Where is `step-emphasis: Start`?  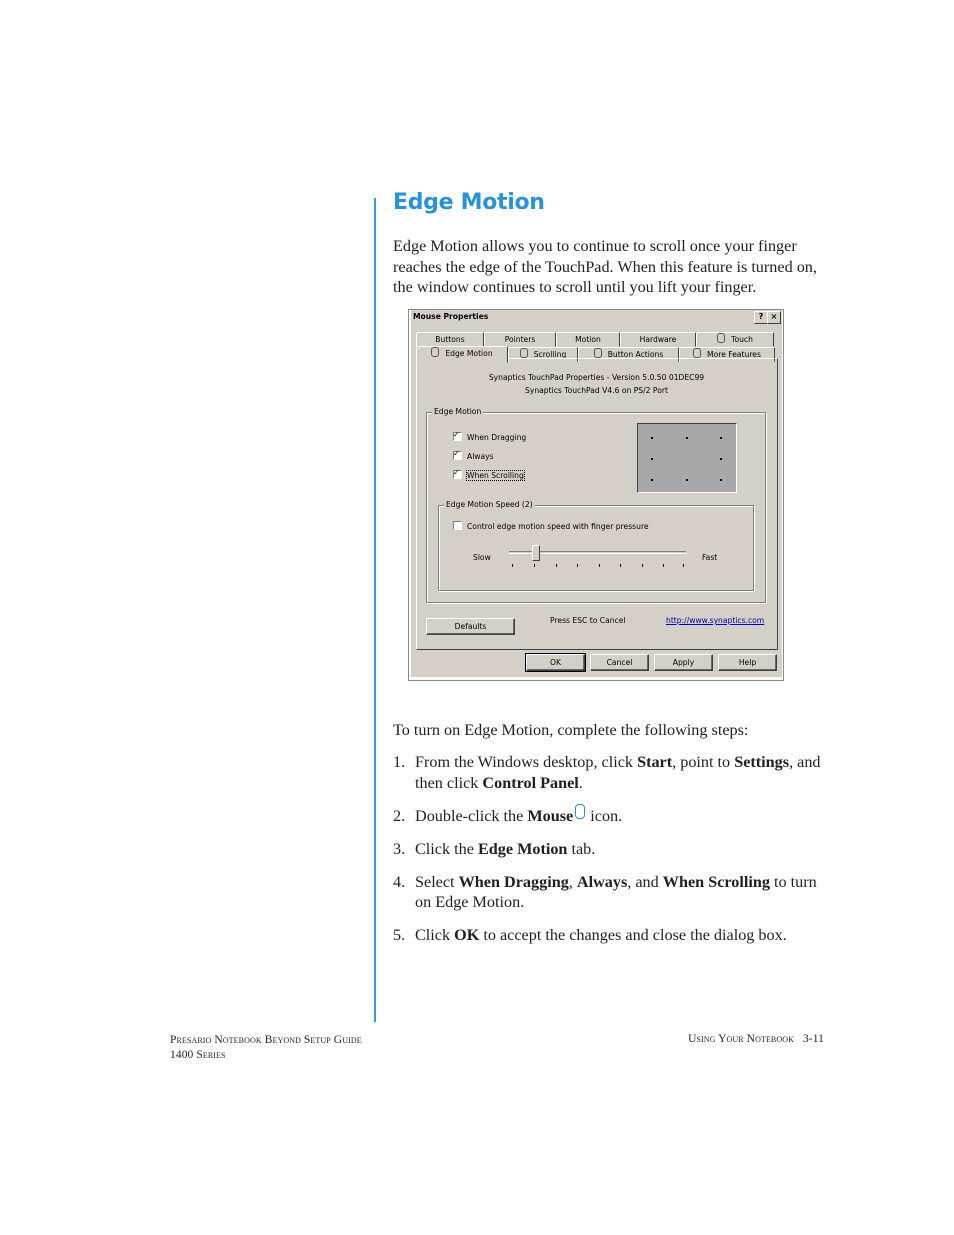
step-emphasis: Start is located at coordinates (655, 762).